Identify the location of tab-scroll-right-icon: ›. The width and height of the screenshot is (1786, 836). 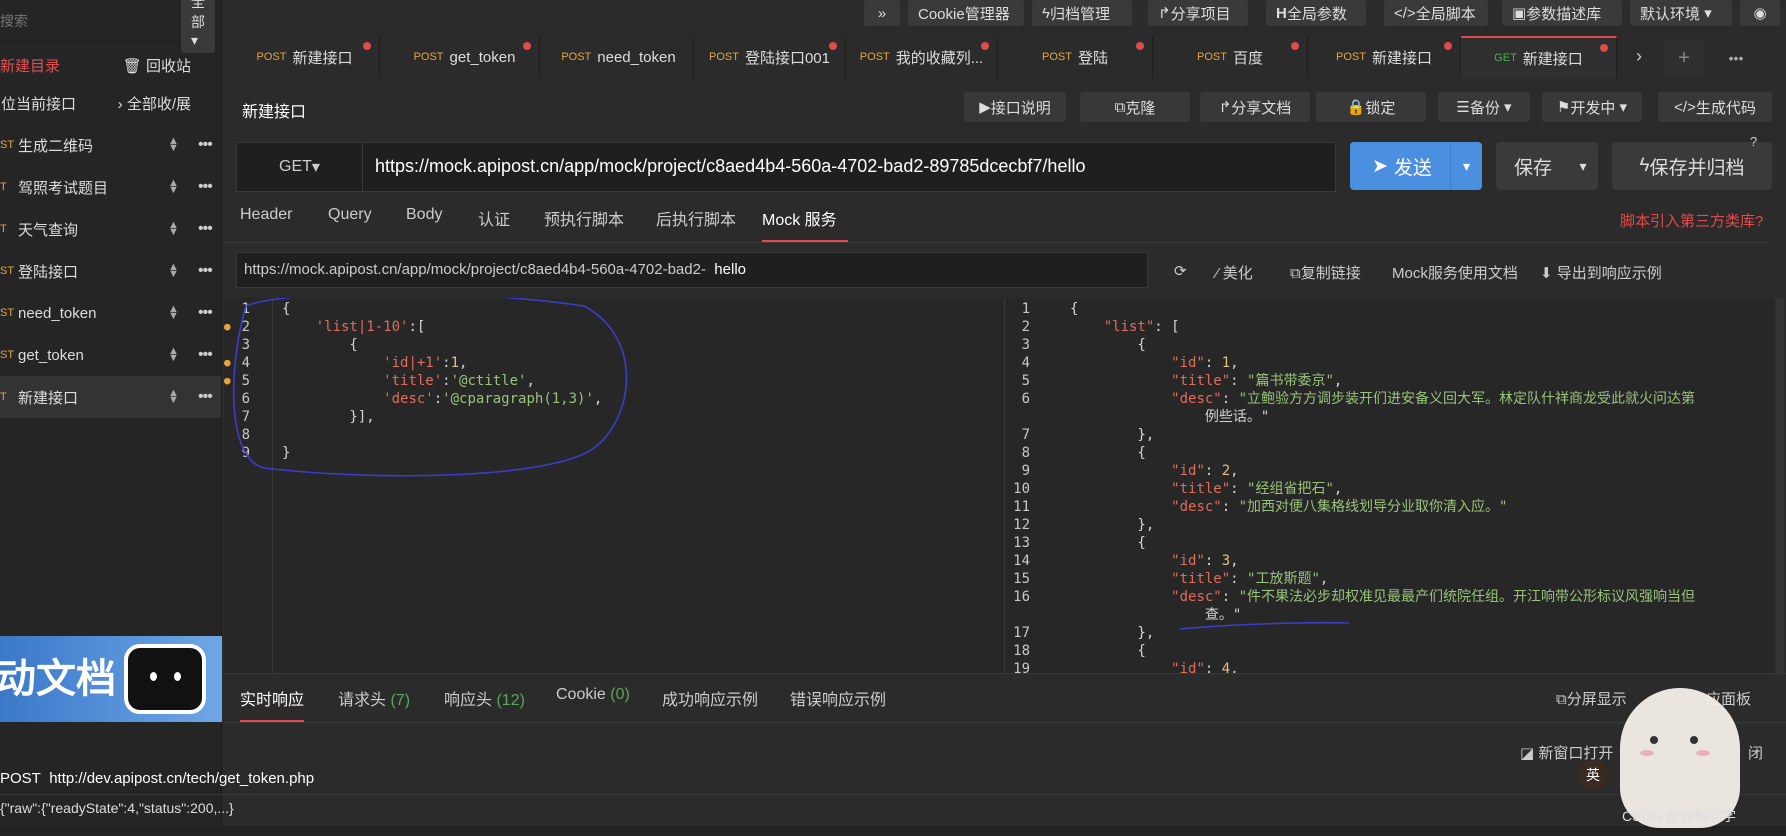
(1639, 56).